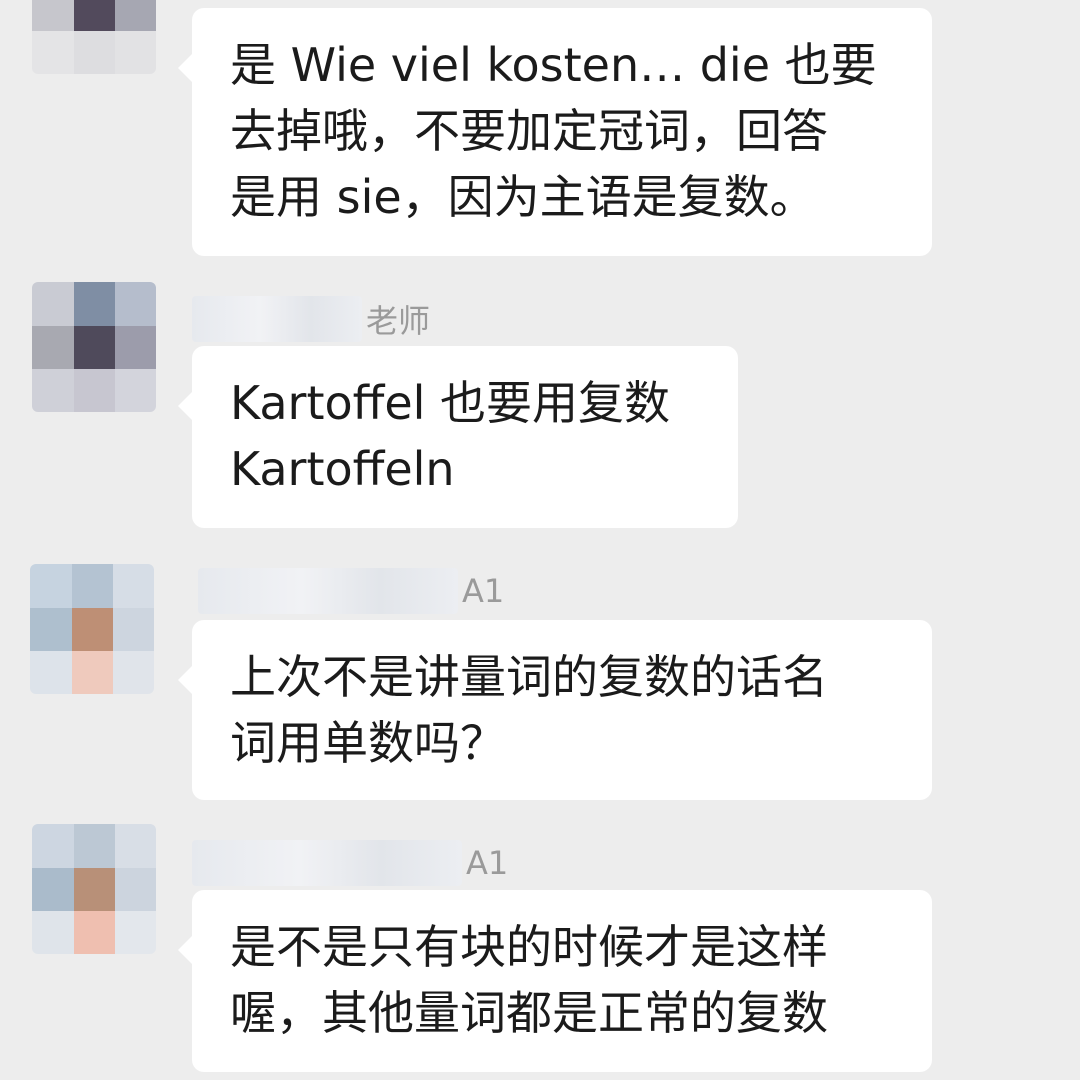 This screenshot has width=1080, height=1080. I want to click on message-bubble: Kartoffel 也要用复数 Kartoffeln, so click(458, 437).